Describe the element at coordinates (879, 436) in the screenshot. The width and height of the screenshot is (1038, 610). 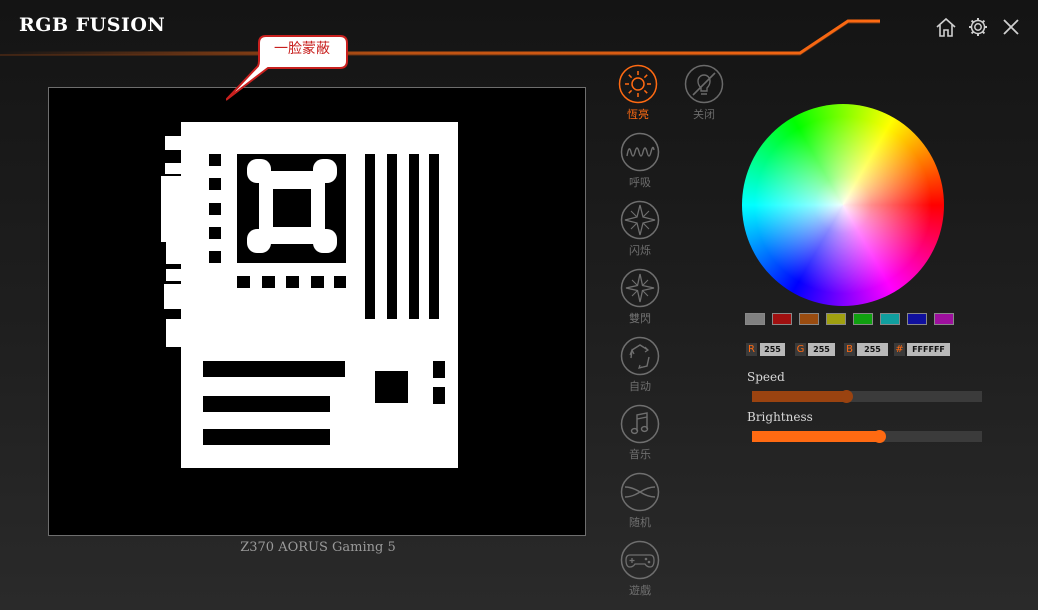
I see `brightness-slider-thumb` at that location.